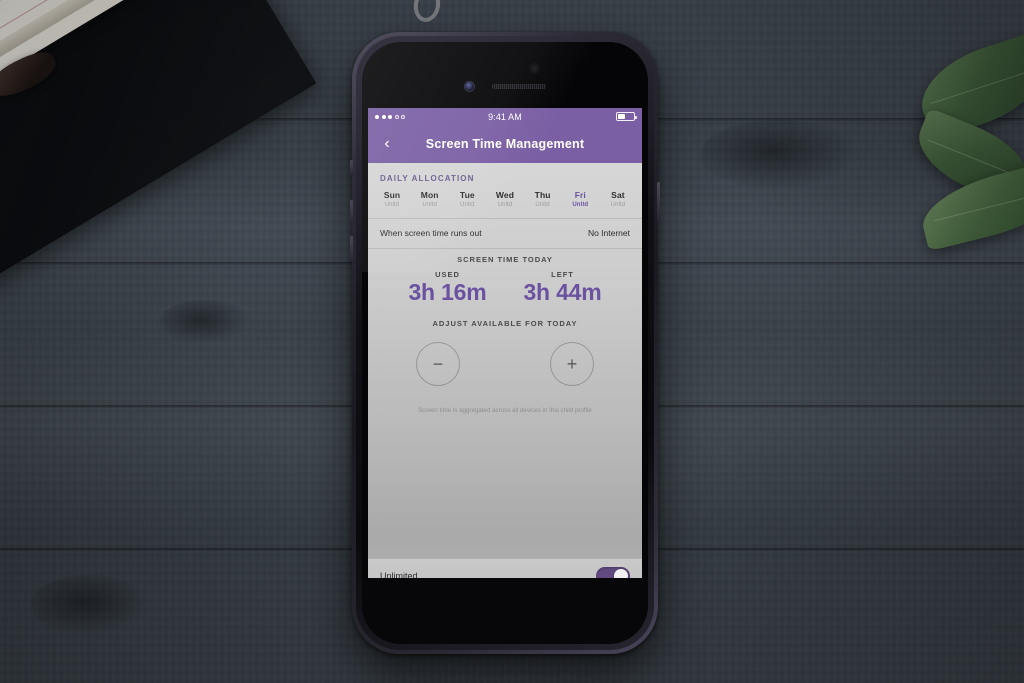 The width and height of the screenshot is (1024, 683). Describe the element at coordinates (429, 195) in the screenshot. I see `day-name: Mon` at that location.